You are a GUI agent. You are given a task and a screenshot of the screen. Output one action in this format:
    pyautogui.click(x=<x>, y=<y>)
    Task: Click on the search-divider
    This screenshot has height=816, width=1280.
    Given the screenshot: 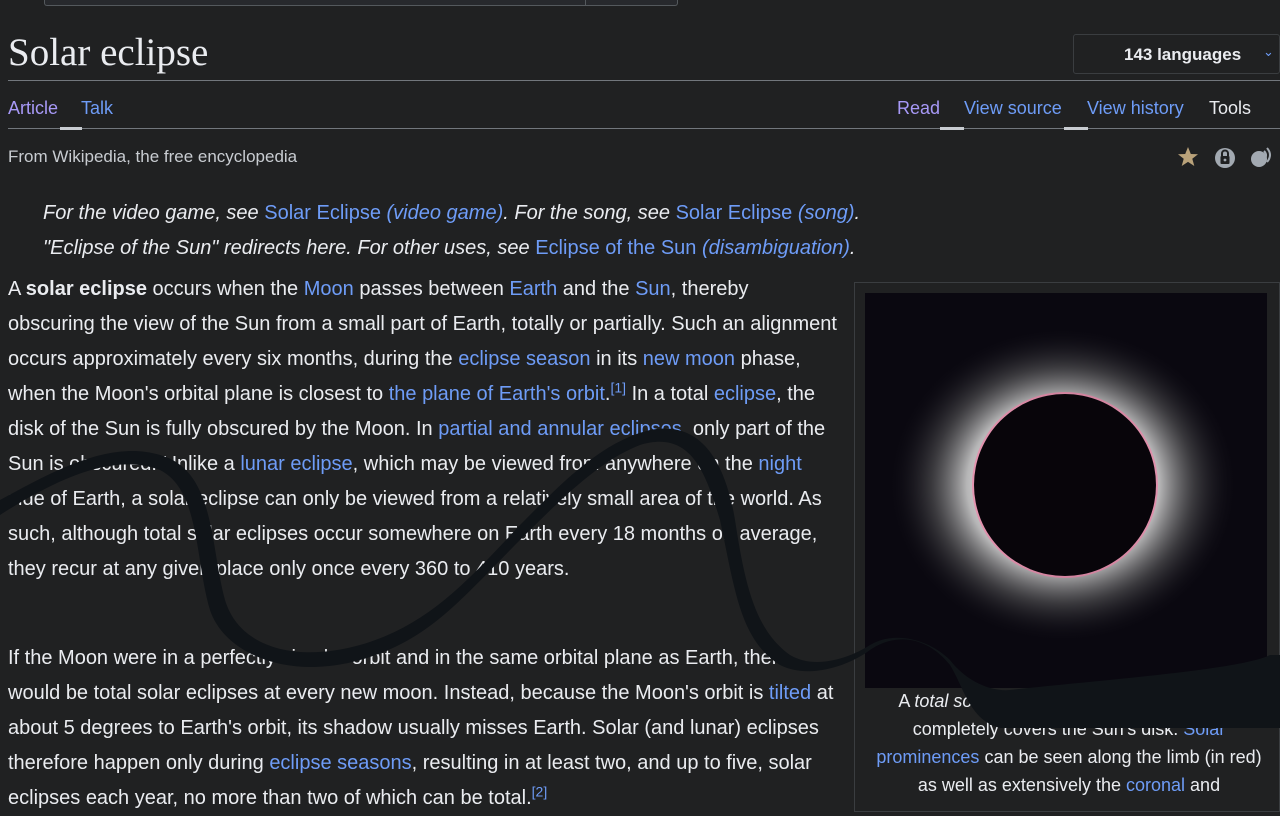 What is the action you would take?
    pyautogui.click(x=585, y=2)
    